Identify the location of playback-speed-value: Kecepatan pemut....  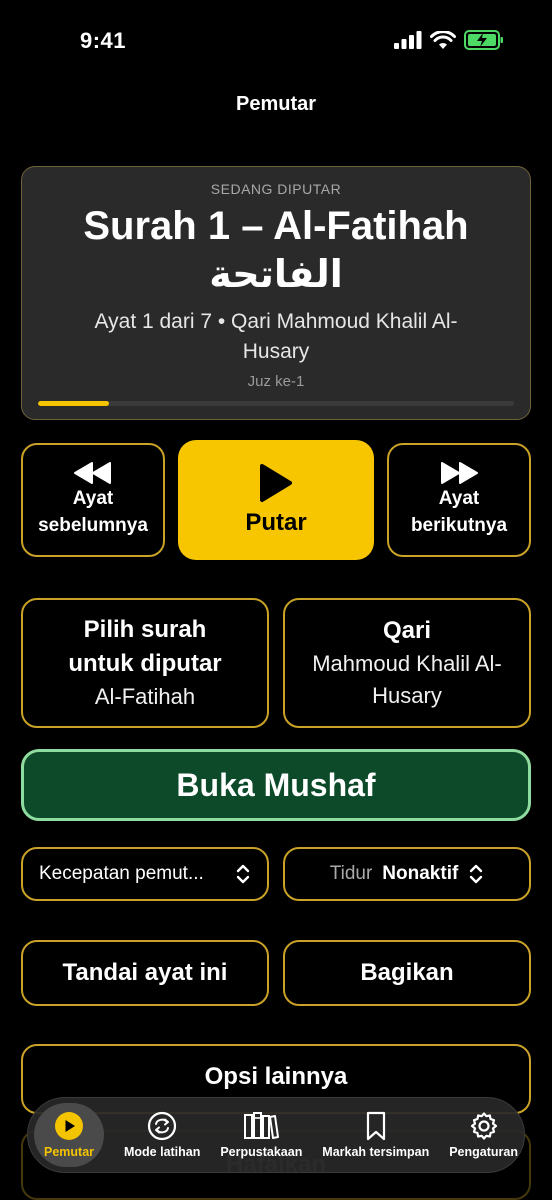
(121, 873).